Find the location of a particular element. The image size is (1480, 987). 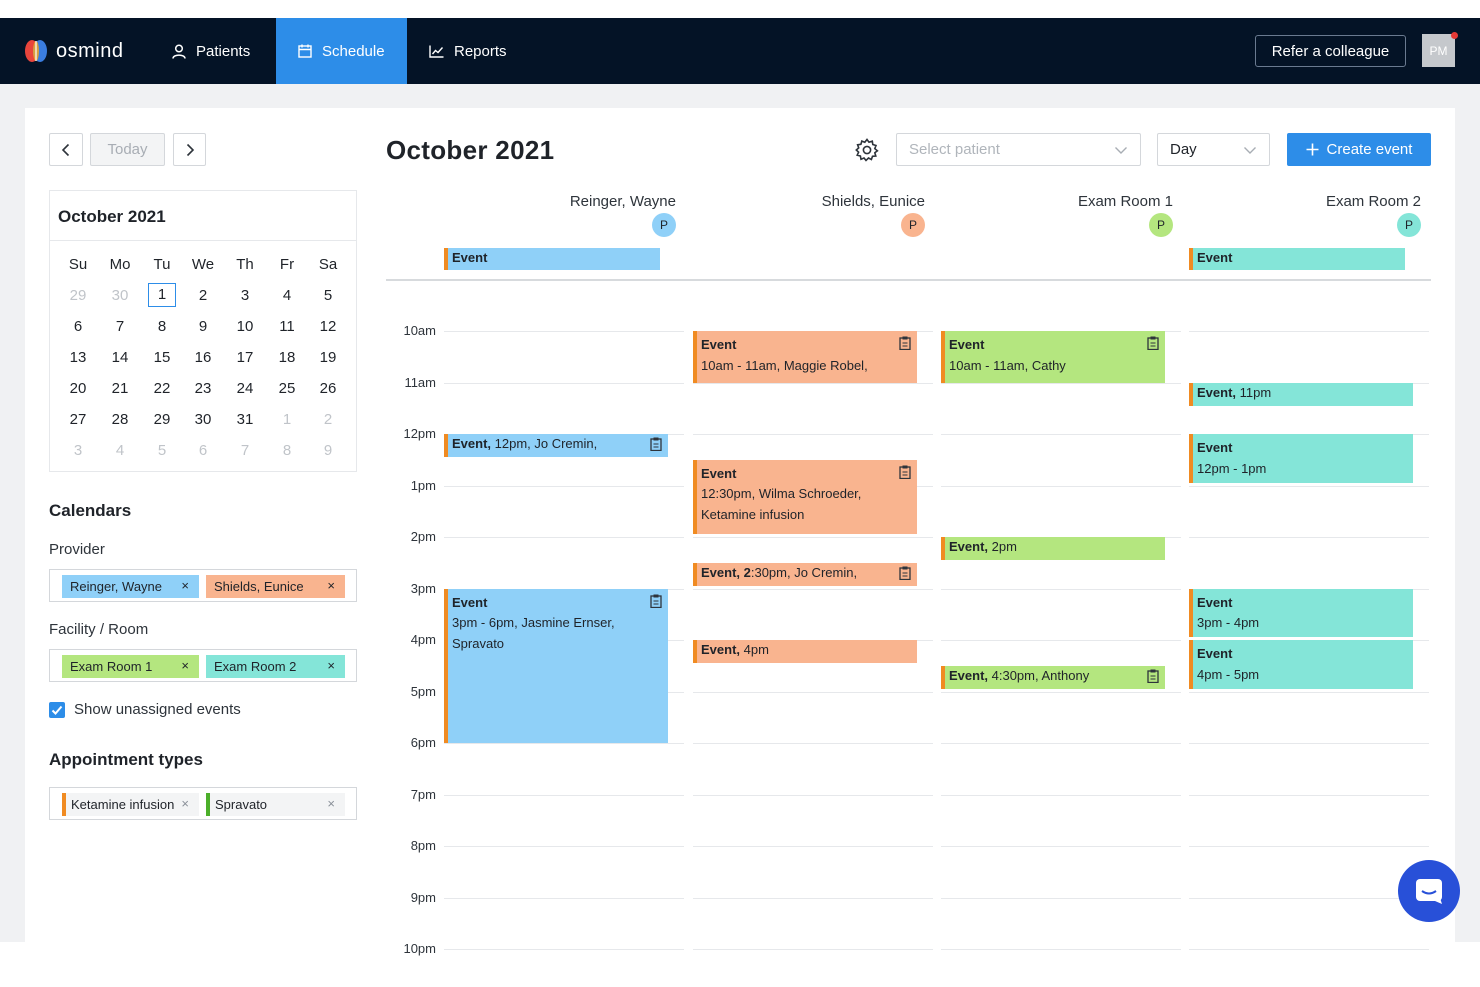

selected-day: 1 is located at coordinates (162, 295).